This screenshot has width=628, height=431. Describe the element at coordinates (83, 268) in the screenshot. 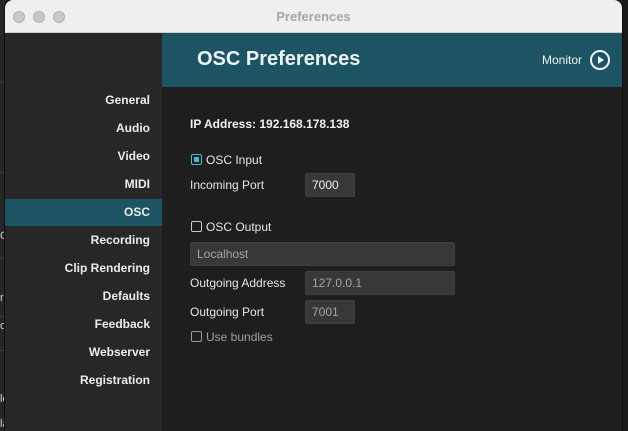

I see `sidebar-item-clip-rendering: Clip Rendering` at that location.